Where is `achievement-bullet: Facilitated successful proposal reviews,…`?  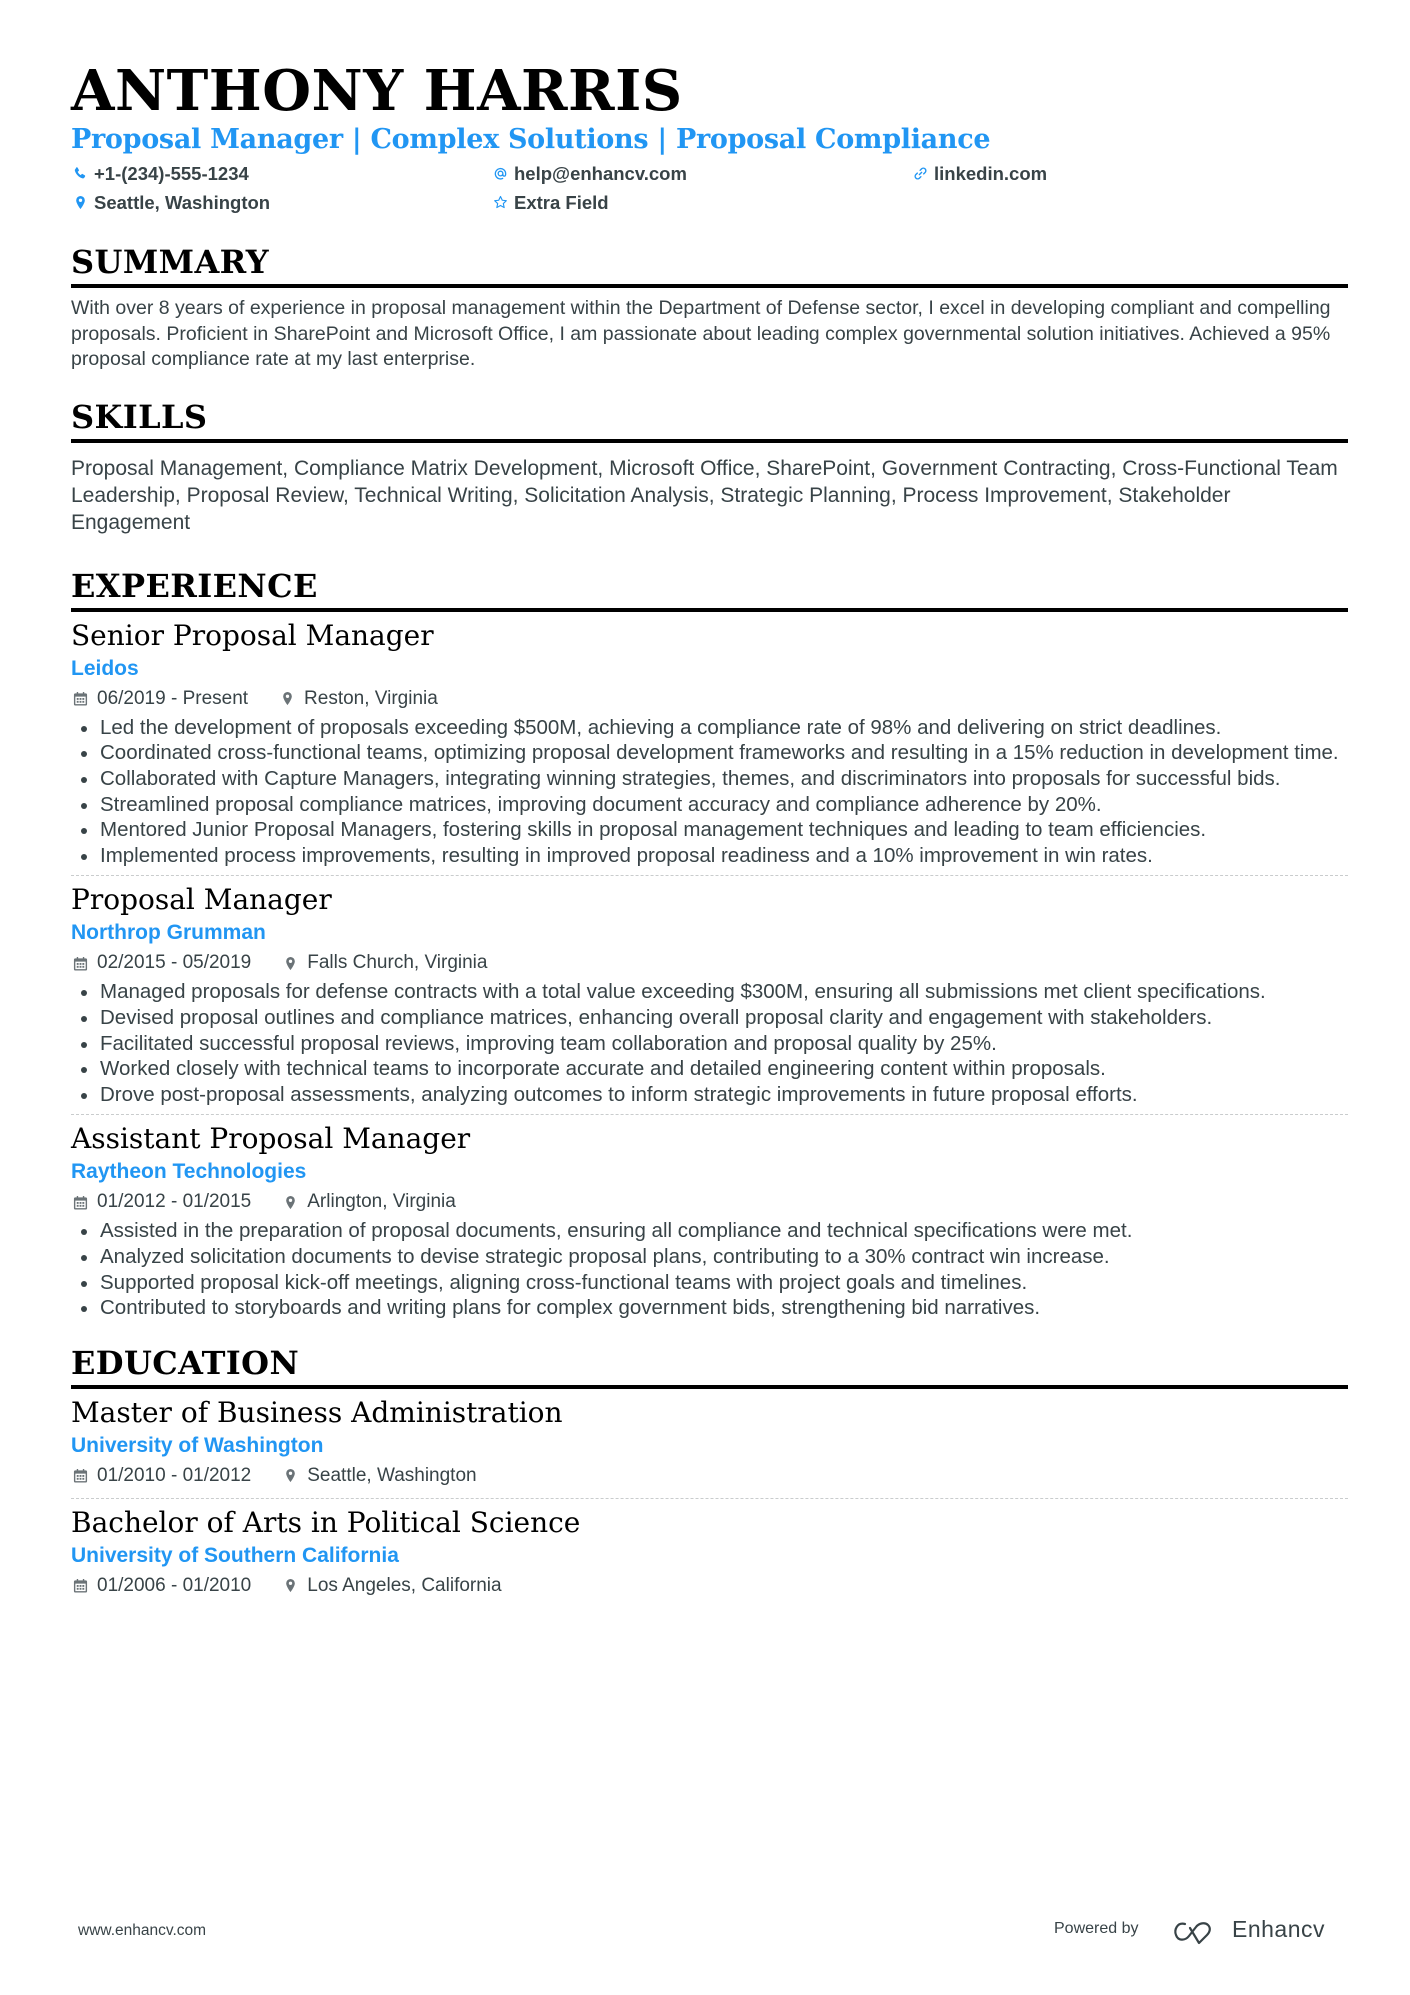 achievement-bullet: Facilitated successful proposal reviews,… is located at coordinates (709, 1044).